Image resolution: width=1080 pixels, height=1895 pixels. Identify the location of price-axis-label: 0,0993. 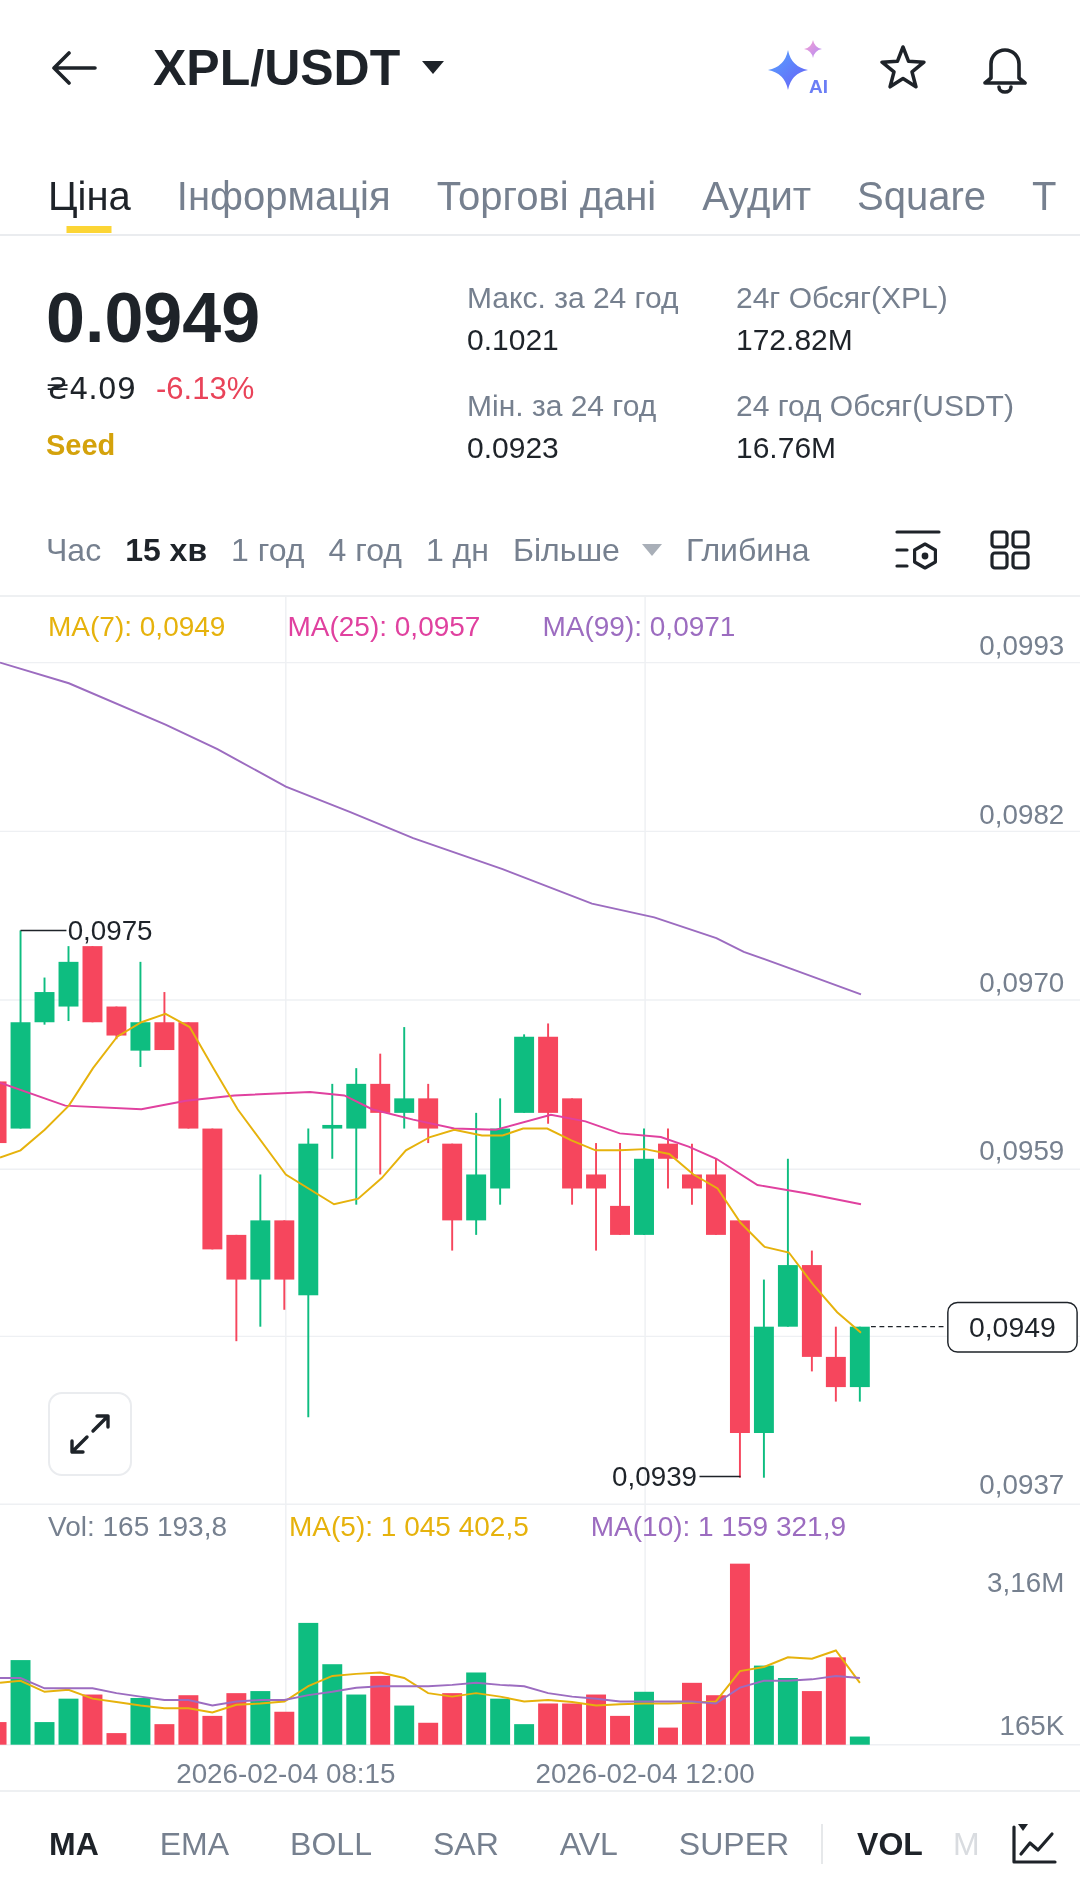
(1022, 645).